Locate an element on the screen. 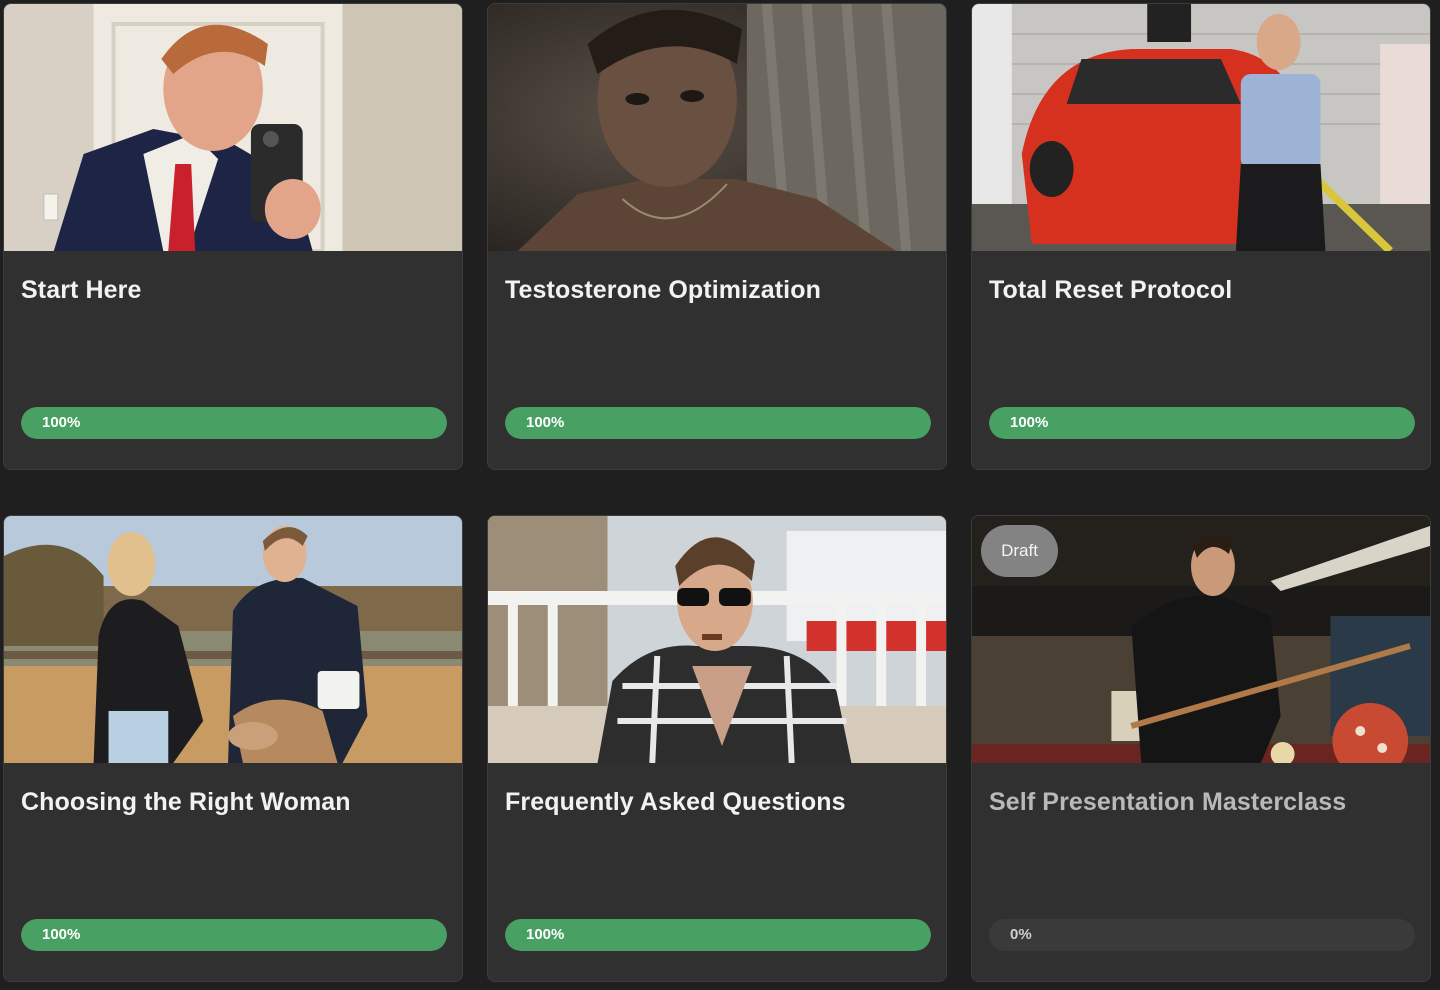 The height and width of the screenshot is (990, 1440). course-title: Total Reset Protocol is located at coordinates (1111, 290).